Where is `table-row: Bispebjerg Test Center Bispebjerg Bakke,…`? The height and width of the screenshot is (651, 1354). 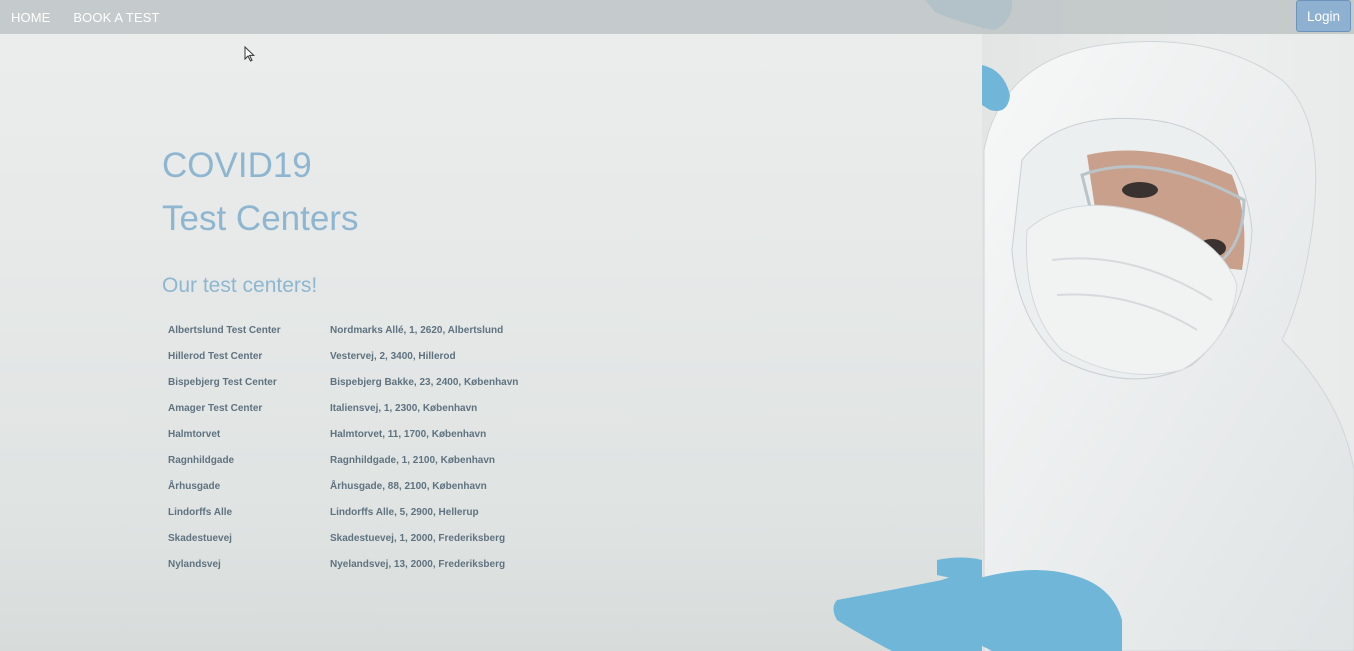 table-row: Bispebjerg Test Center Bispebjerg Bakke,… is located at coordinates (340, 382).